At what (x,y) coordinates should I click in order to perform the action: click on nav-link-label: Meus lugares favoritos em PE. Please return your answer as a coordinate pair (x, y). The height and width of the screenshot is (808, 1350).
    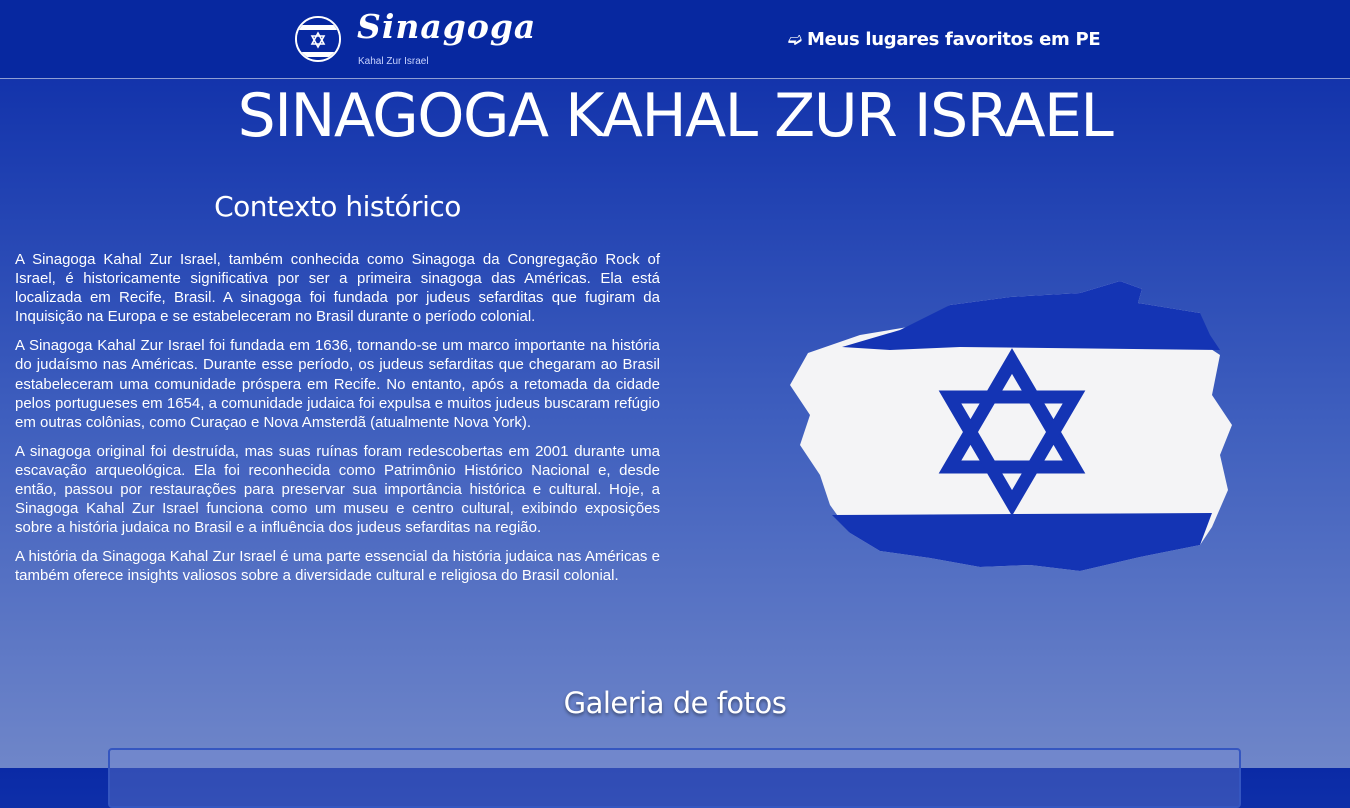
    Looking at the image, I should click on (953, 39).